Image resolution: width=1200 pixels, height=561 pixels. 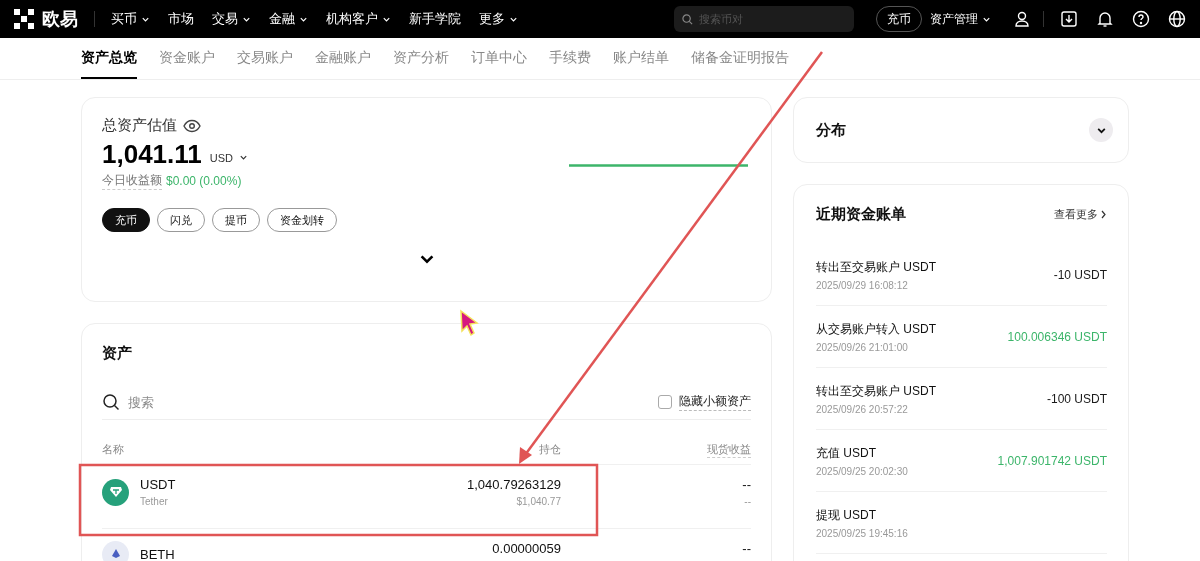 I want to click on tab: 订单中心, so click(x=499, y=58).